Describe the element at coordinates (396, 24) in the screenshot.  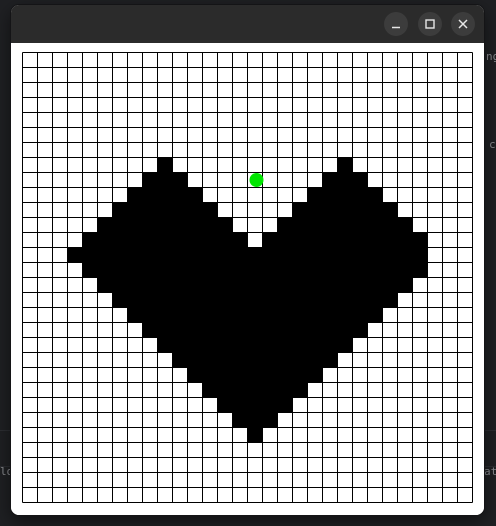
I see `minimize-button` at that location.